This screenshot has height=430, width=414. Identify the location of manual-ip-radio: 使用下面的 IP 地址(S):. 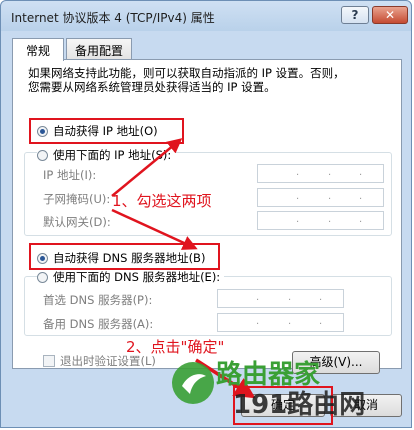
(106, 155).